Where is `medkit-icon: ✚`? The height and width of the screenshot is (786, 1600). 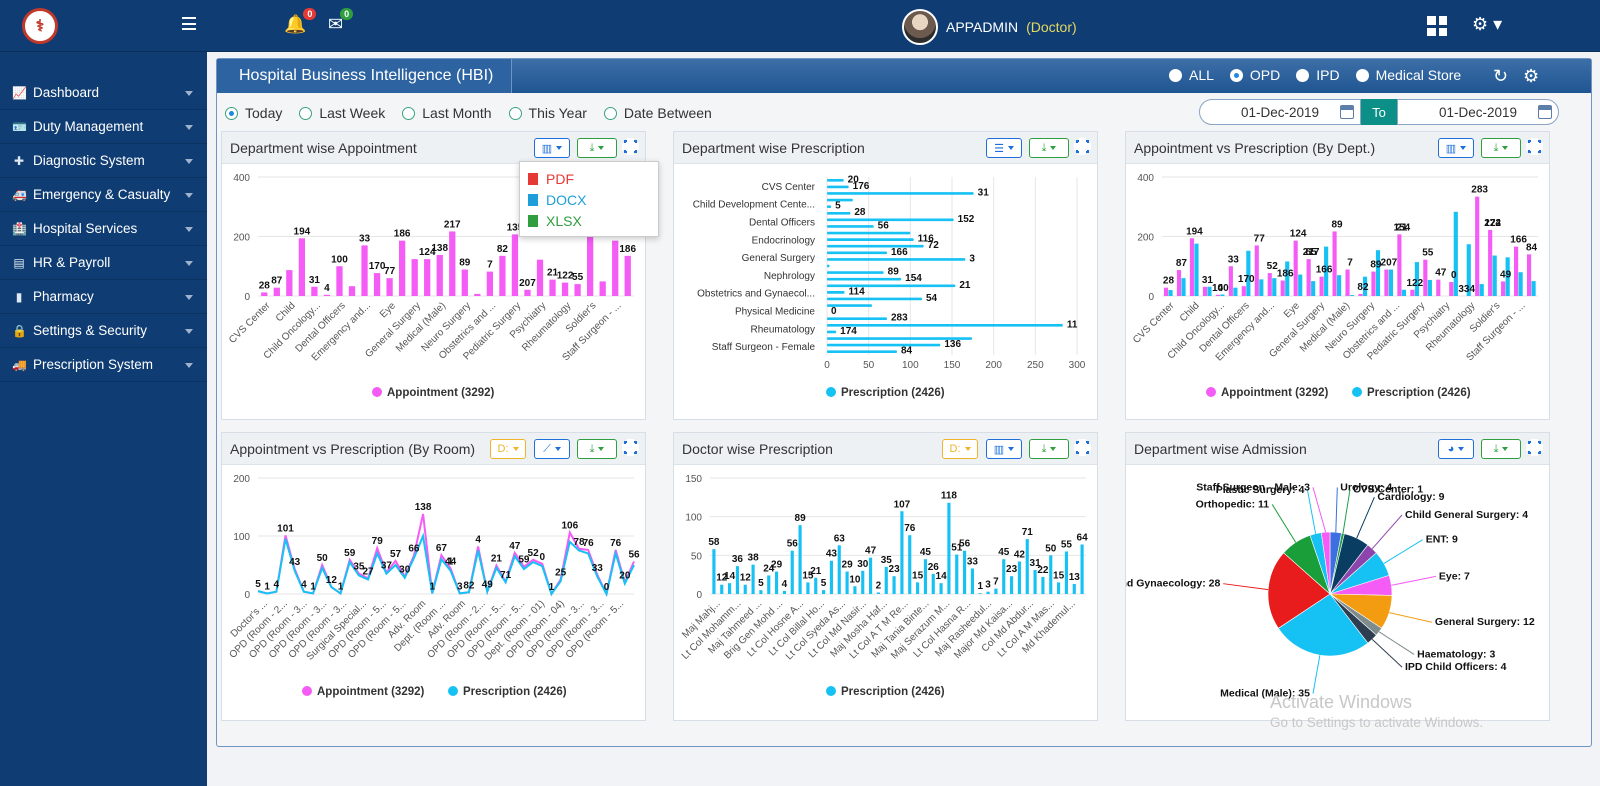
medkit-icon: ✚ is located at coordinates (19, 160).